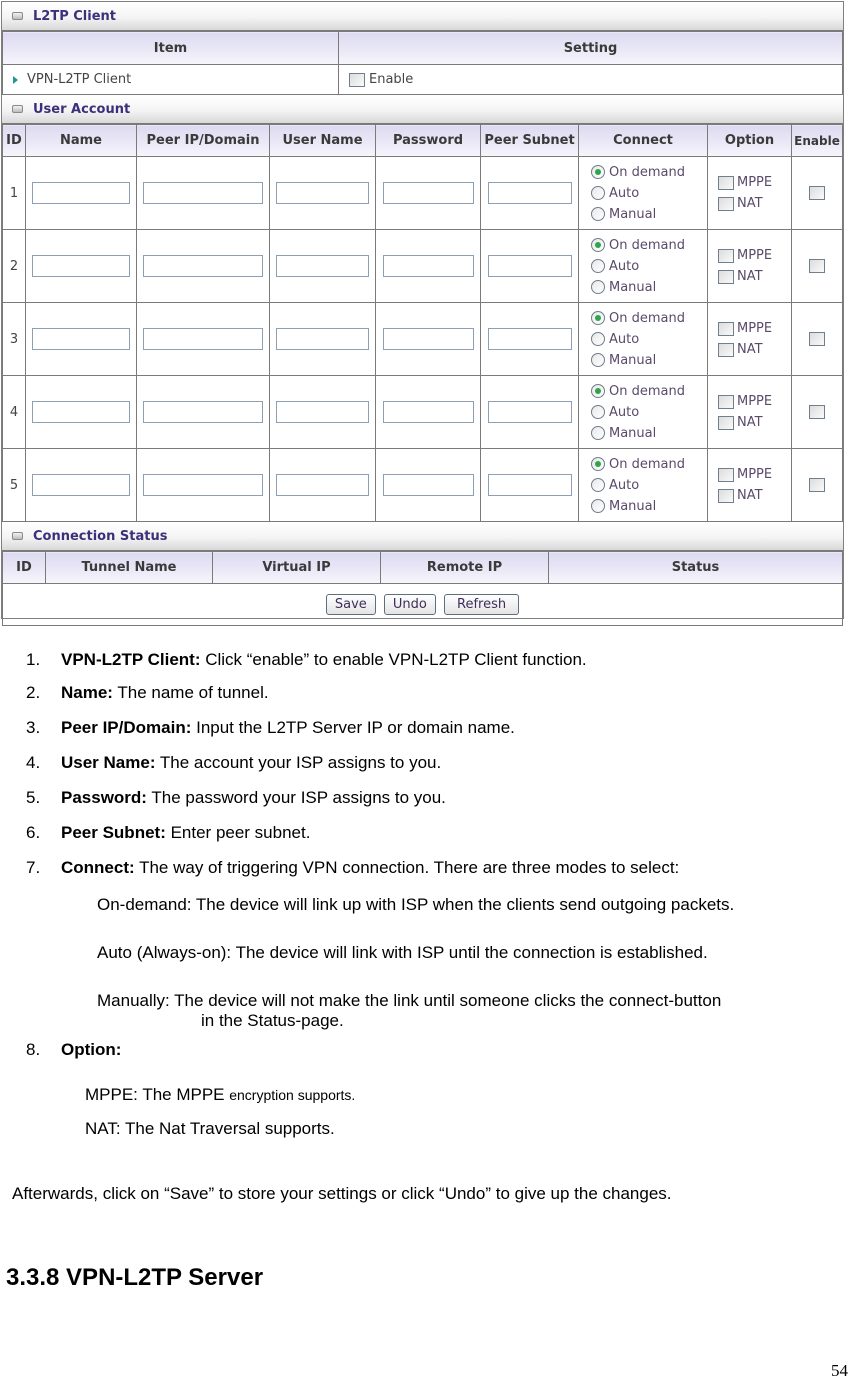  What do you see at coordinates (590, 79) in the screenshot?
I see `enable-client-toggle: Enable` at bounding box center [590, 79].